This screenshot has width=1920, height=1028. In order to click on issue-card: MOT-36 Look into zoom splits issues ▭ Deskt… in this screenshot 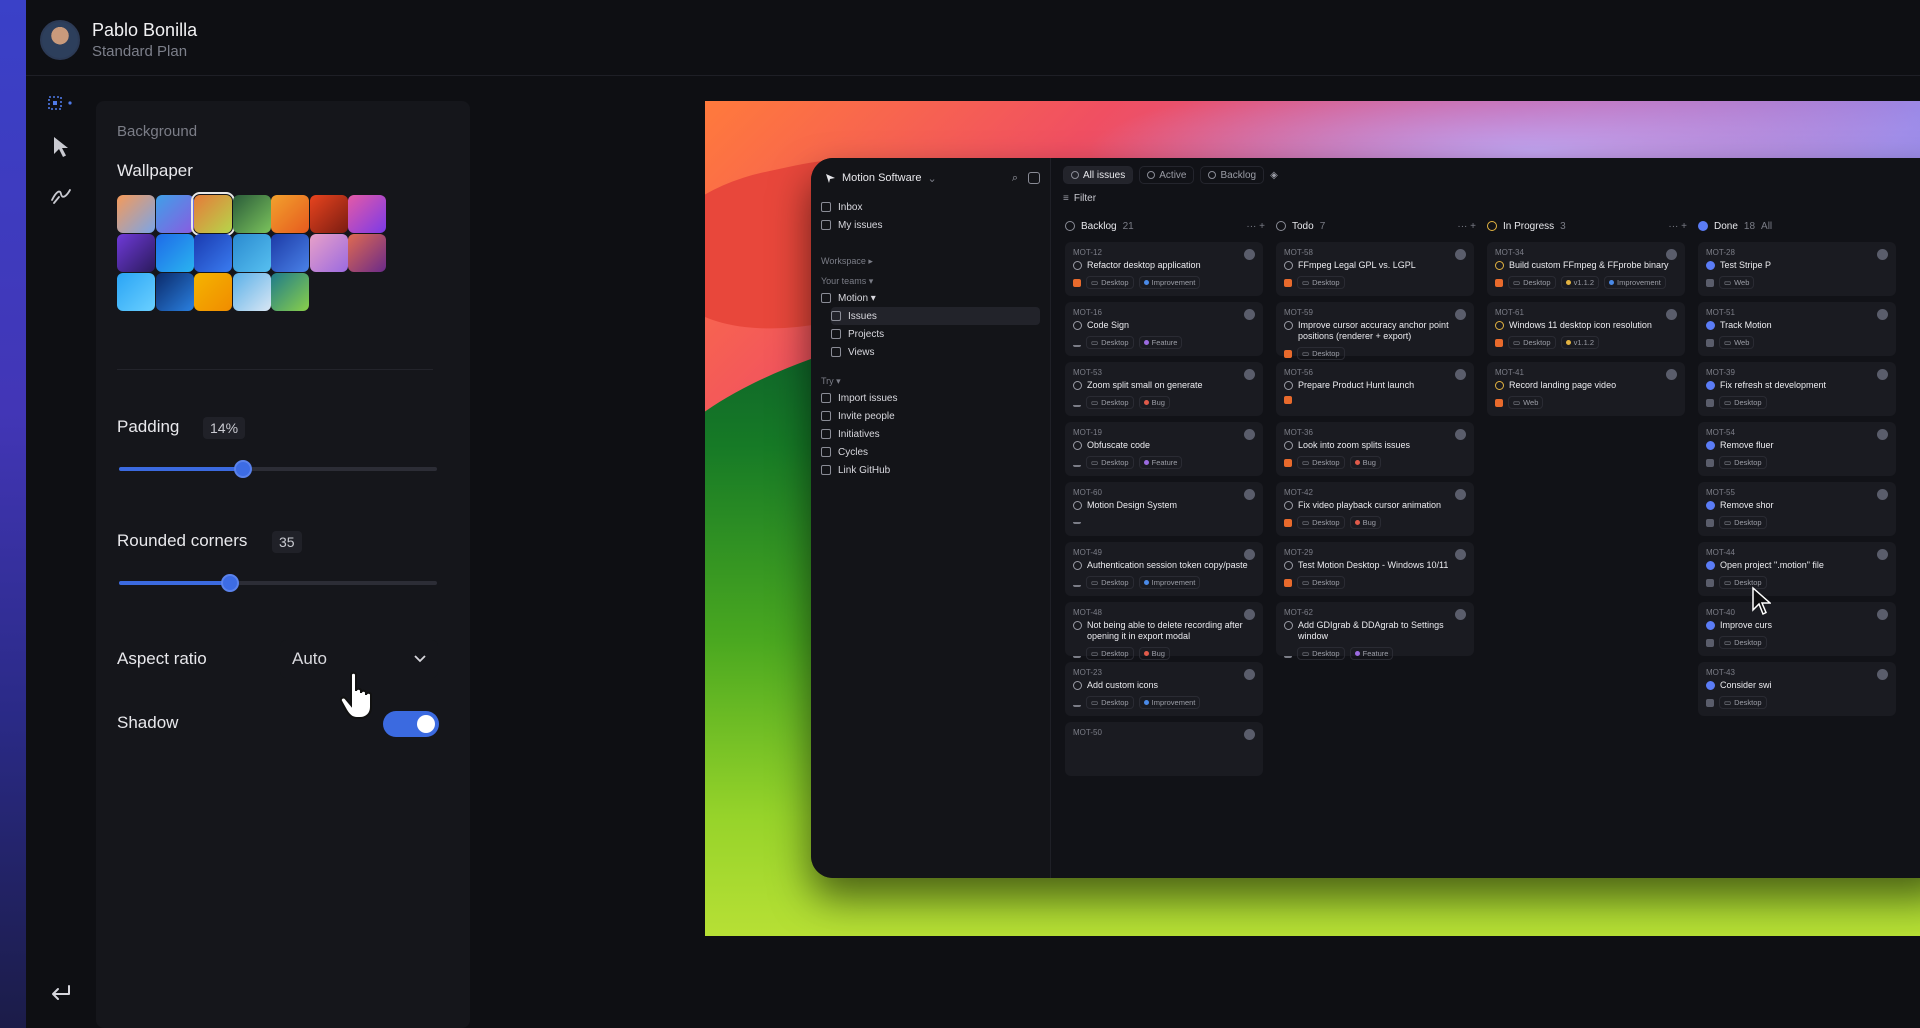, I will do `click(1375, 449)`.